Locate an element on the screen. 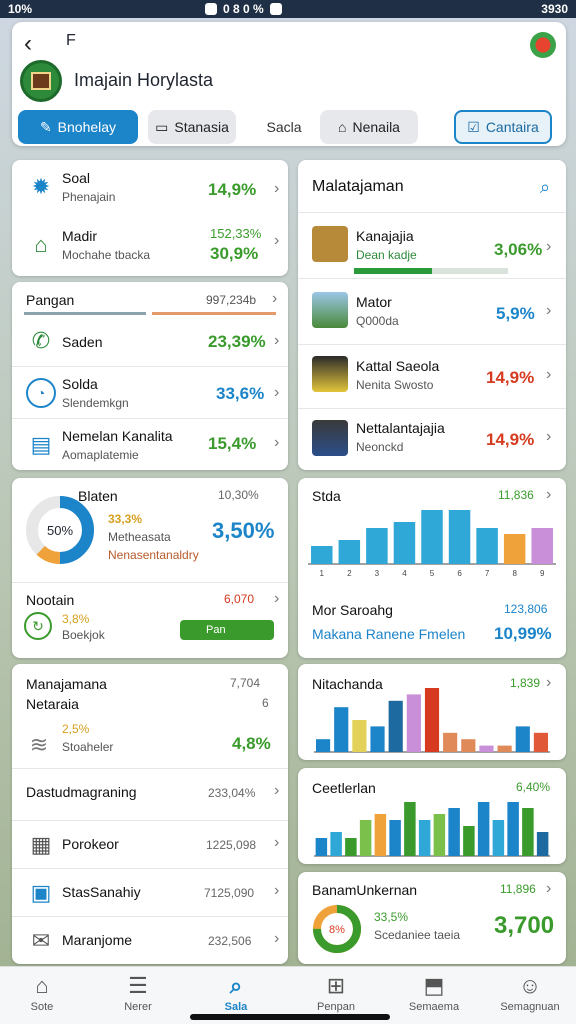 The image size is (576, 1024). status-clock: 3930 is located at coordinates (554, 9).